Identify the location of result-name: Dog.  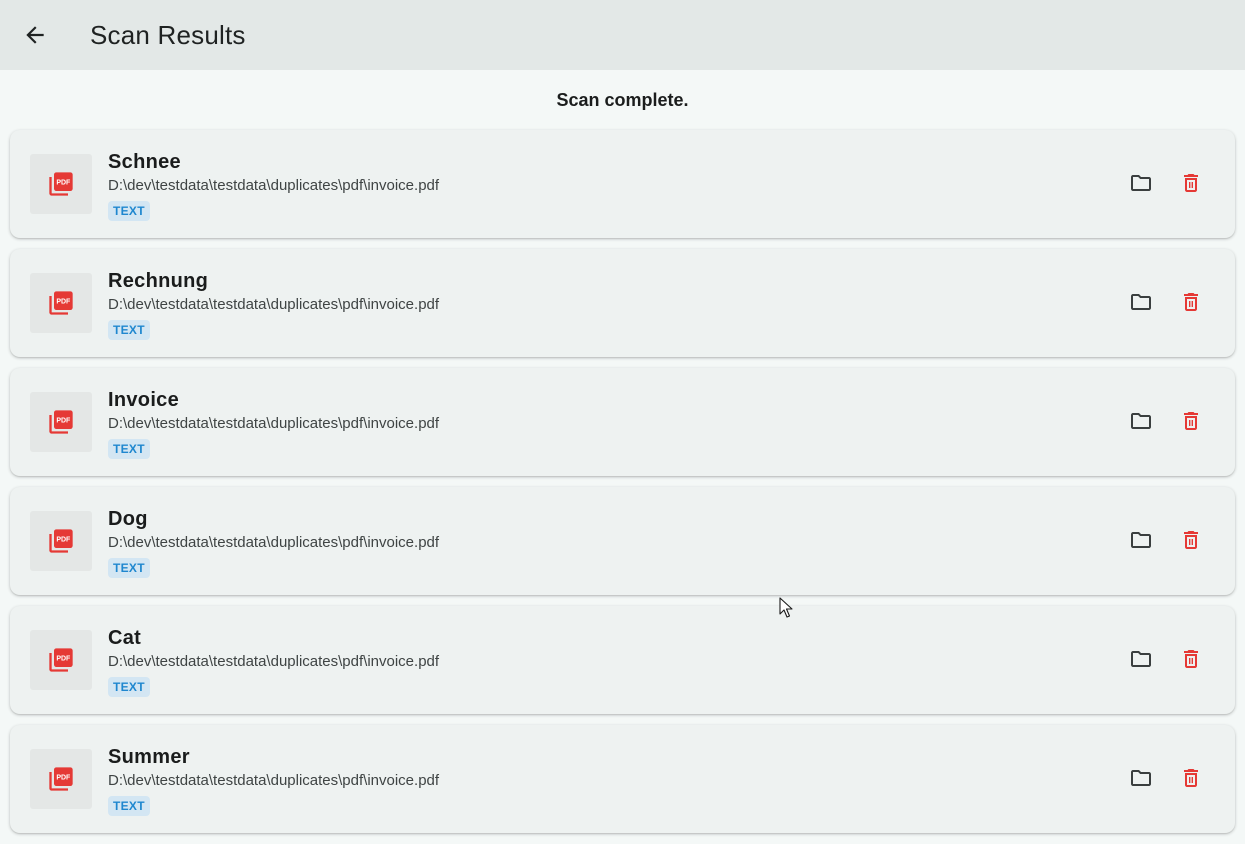
(128, 519).